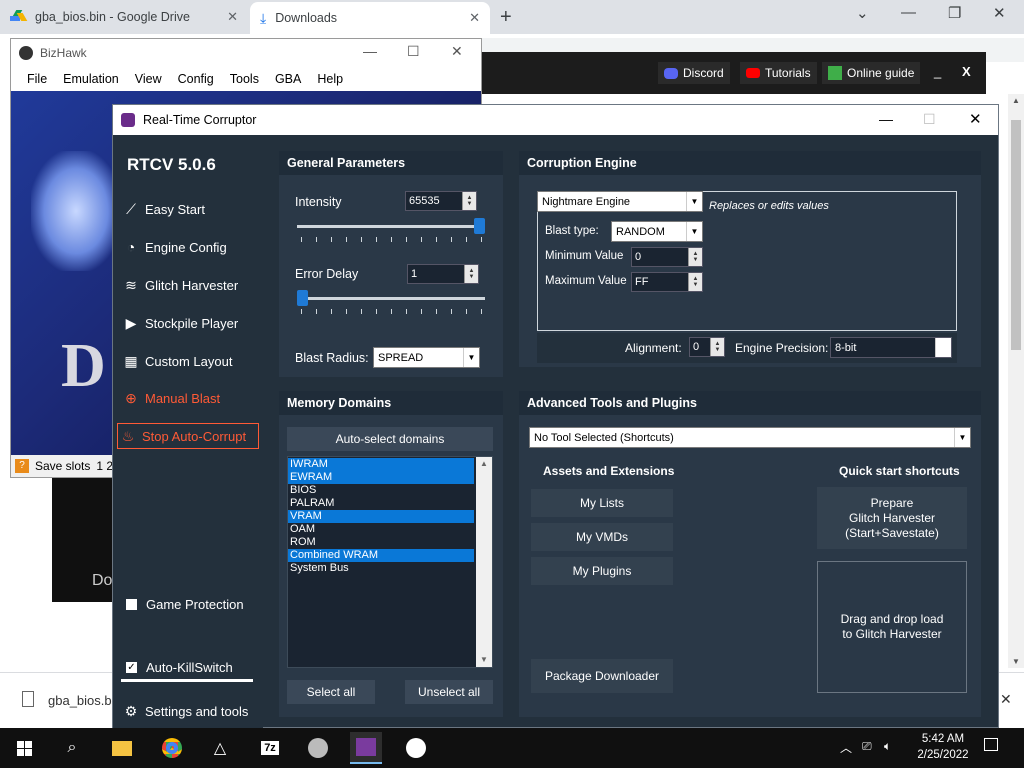 This screenshot has height=768, width=1024. I want to click on checkbox-icon, so click(131, 604).